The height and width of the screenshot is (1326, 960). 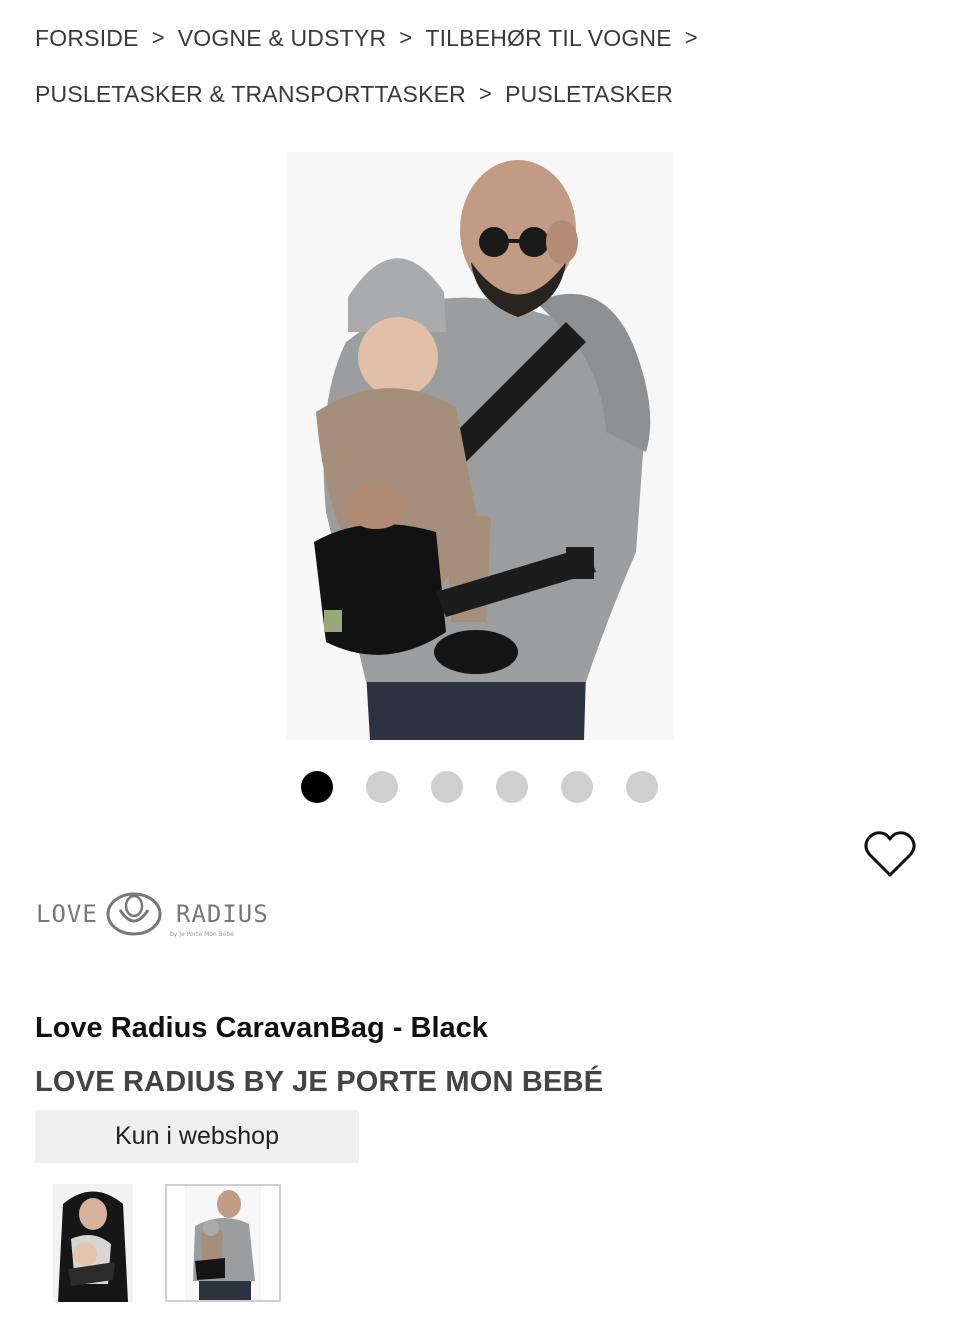 What do you see at coordinates (319, 1082) in the screenshot?
I see `product-brand: LOVE RADIUS BY JE PORTE MON BEBÉ` at bounding box center [319, 1082].